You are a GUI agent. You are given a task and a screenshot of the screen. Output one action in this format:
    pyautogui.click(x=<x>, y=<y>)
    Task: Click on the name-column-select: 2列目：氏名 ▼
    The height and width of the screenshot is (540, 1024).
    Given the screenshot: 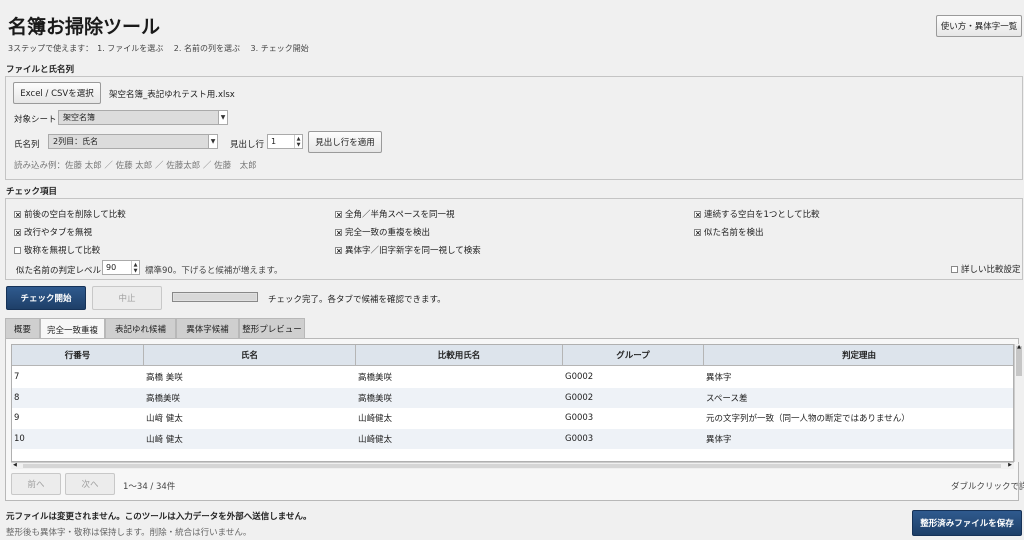 What is the action you would take?
    pyautogui.click(x=133, y=141)
    